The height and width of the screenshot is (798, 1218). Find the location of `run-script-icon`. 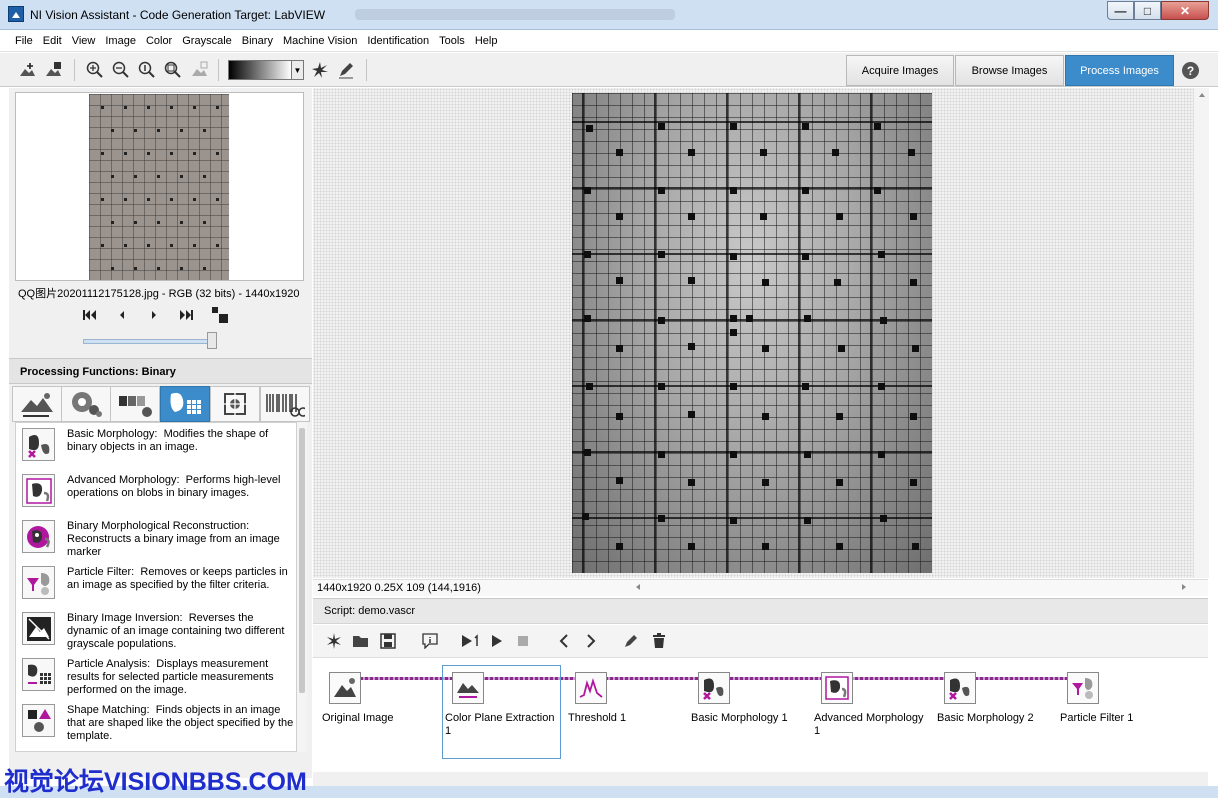

run-script-icon is located at coordinates (497, 641).